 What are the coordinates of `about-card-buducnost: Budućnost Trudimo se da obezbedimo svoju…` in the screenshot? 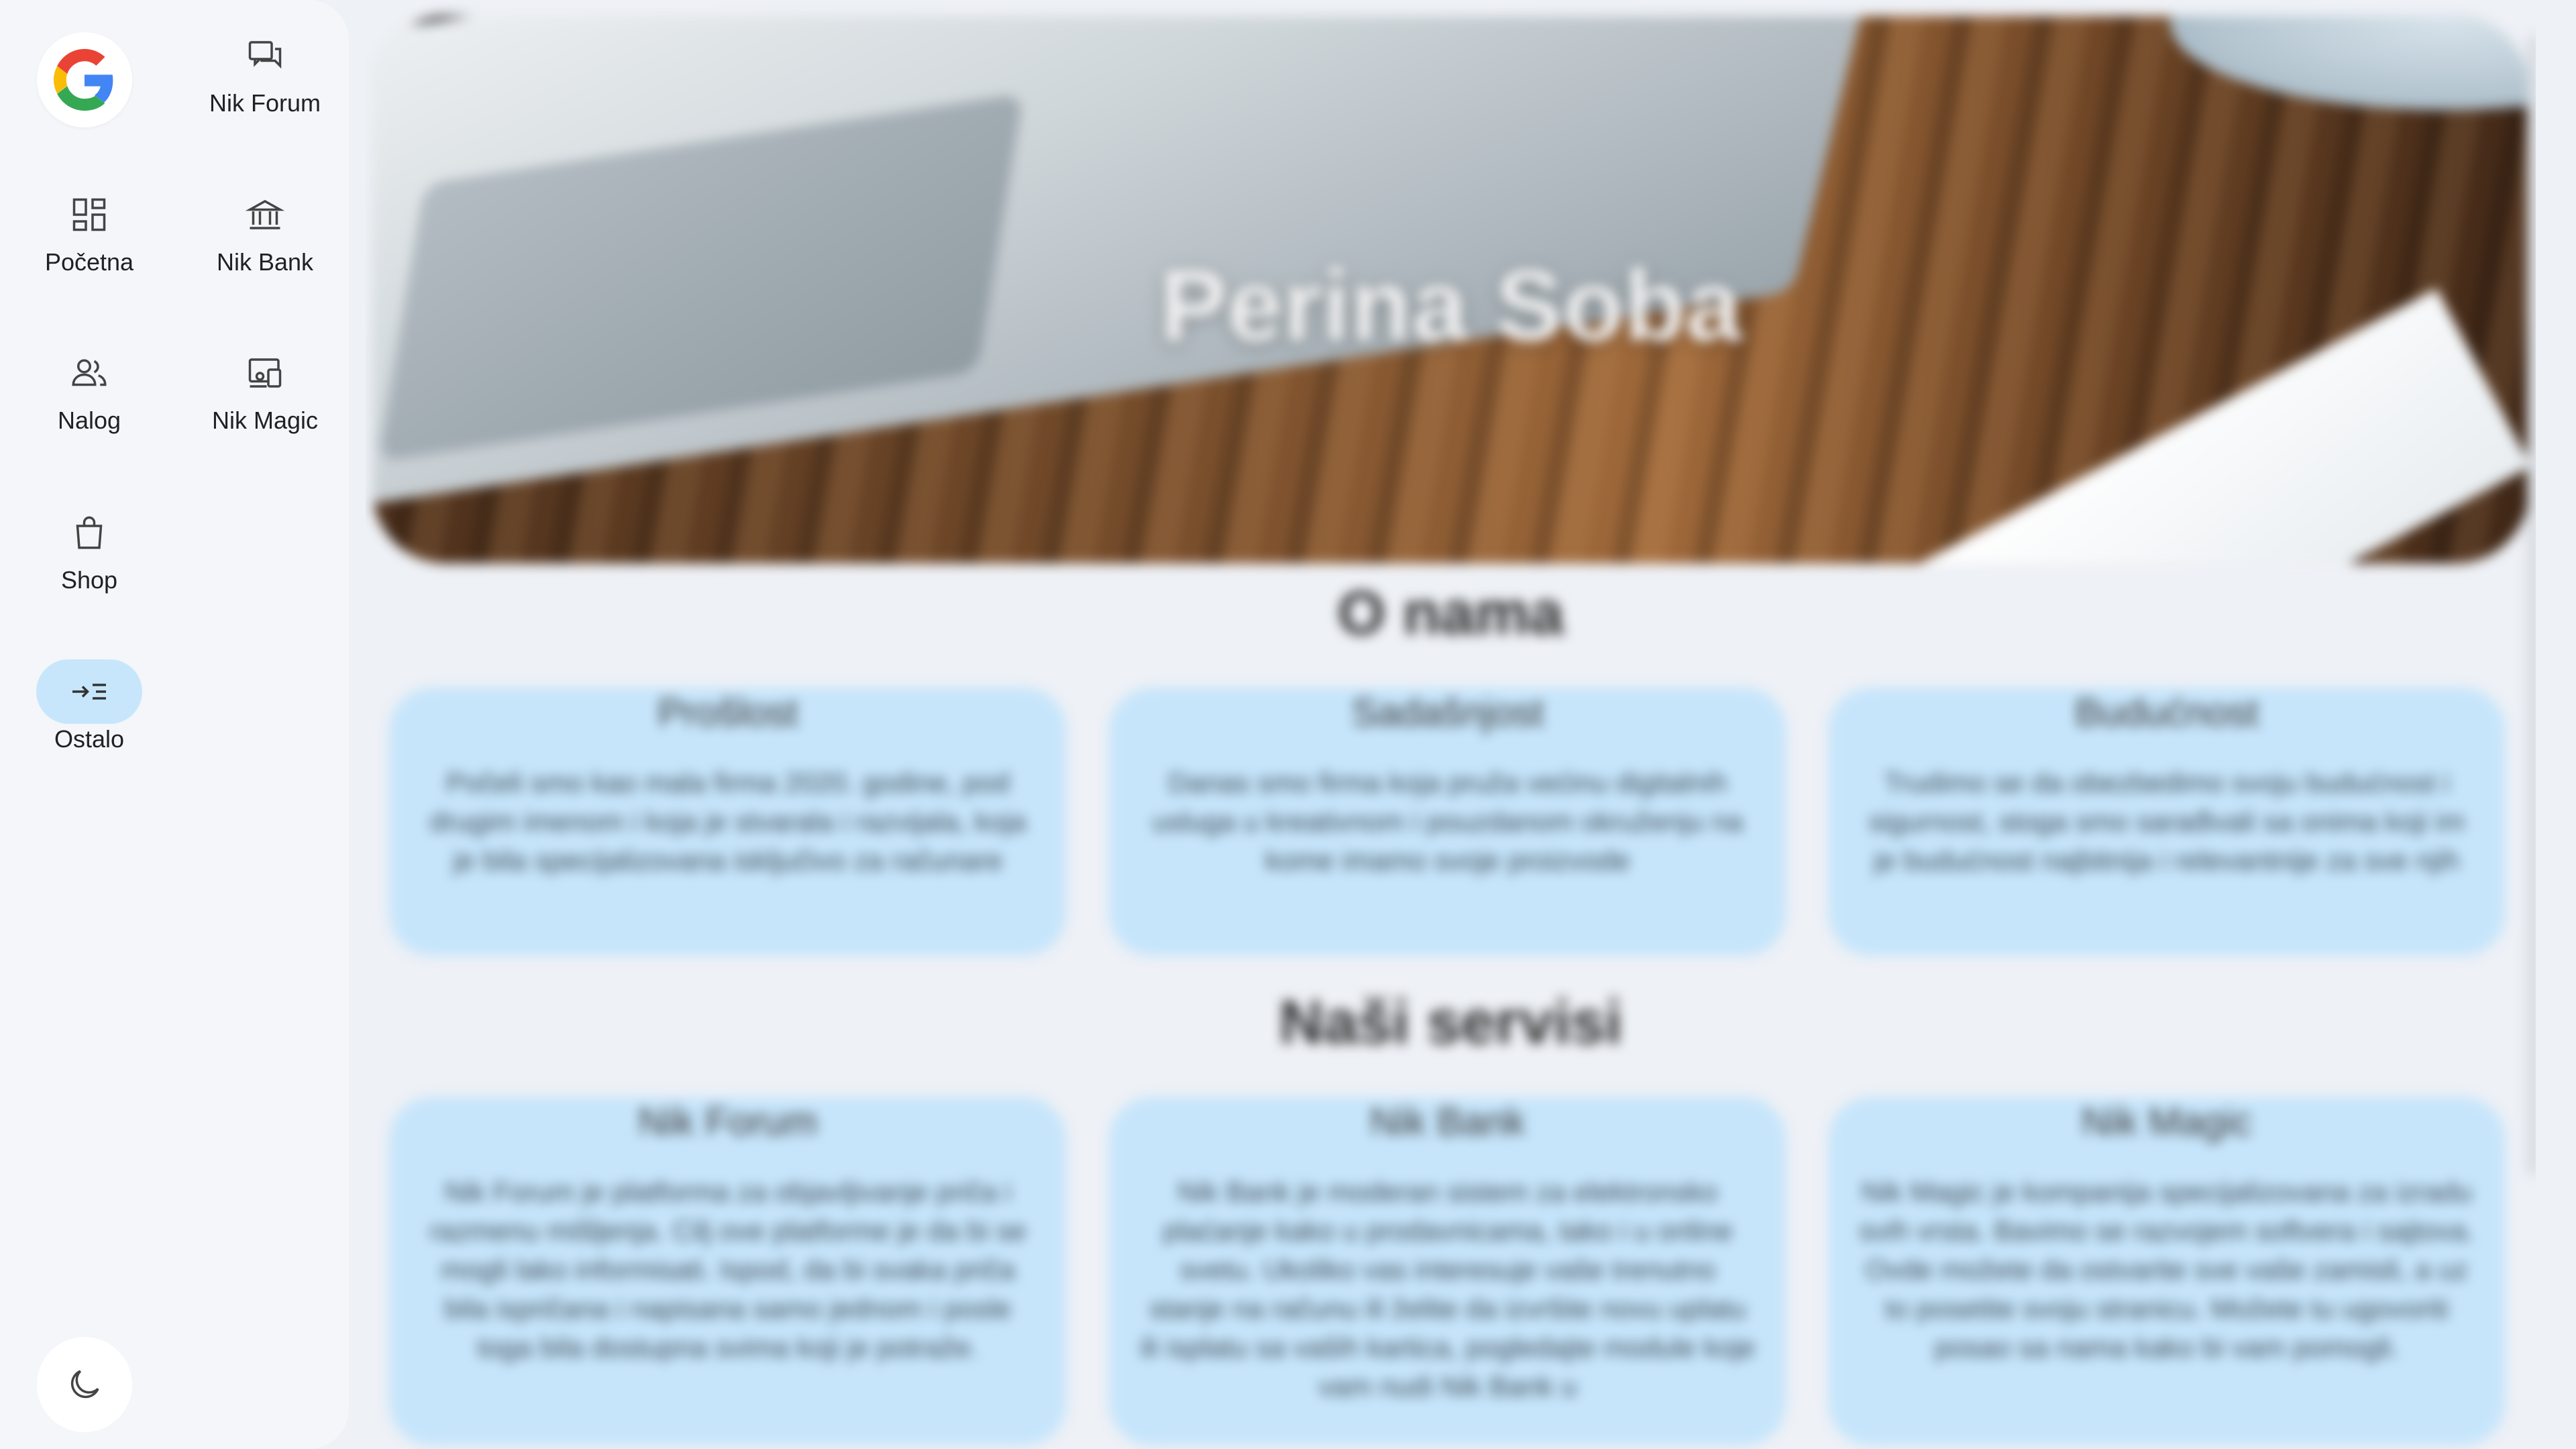 It's located at (2167, 822).